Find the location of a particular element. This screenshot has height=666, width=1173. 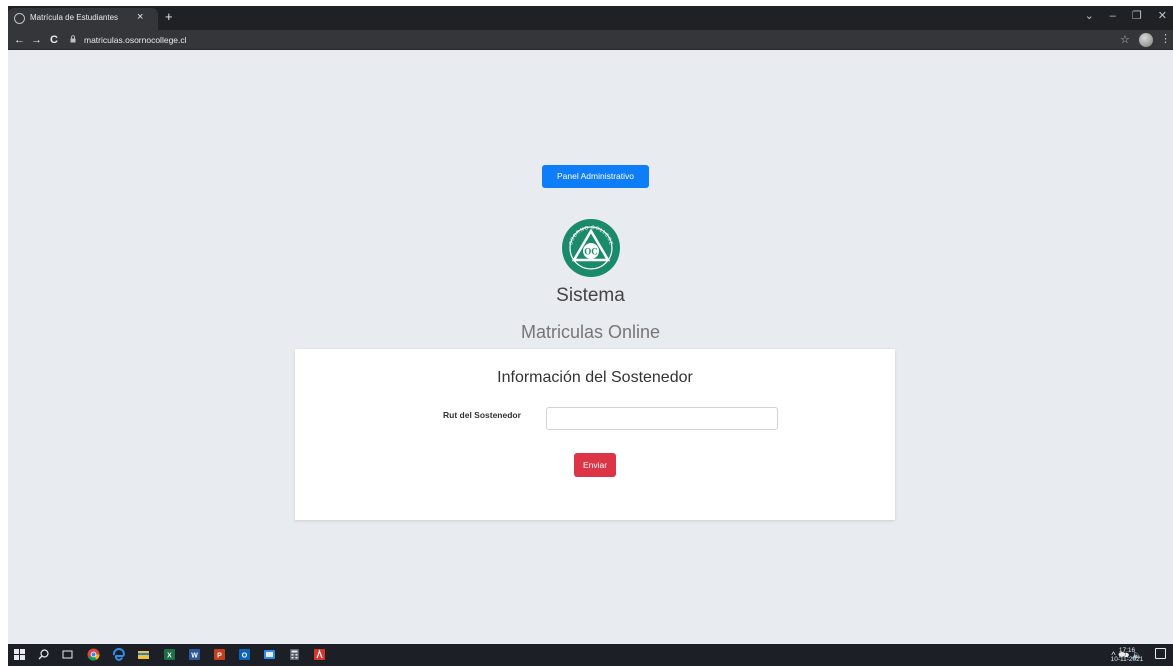

svg-text: X is located at coordinates (169, 656).